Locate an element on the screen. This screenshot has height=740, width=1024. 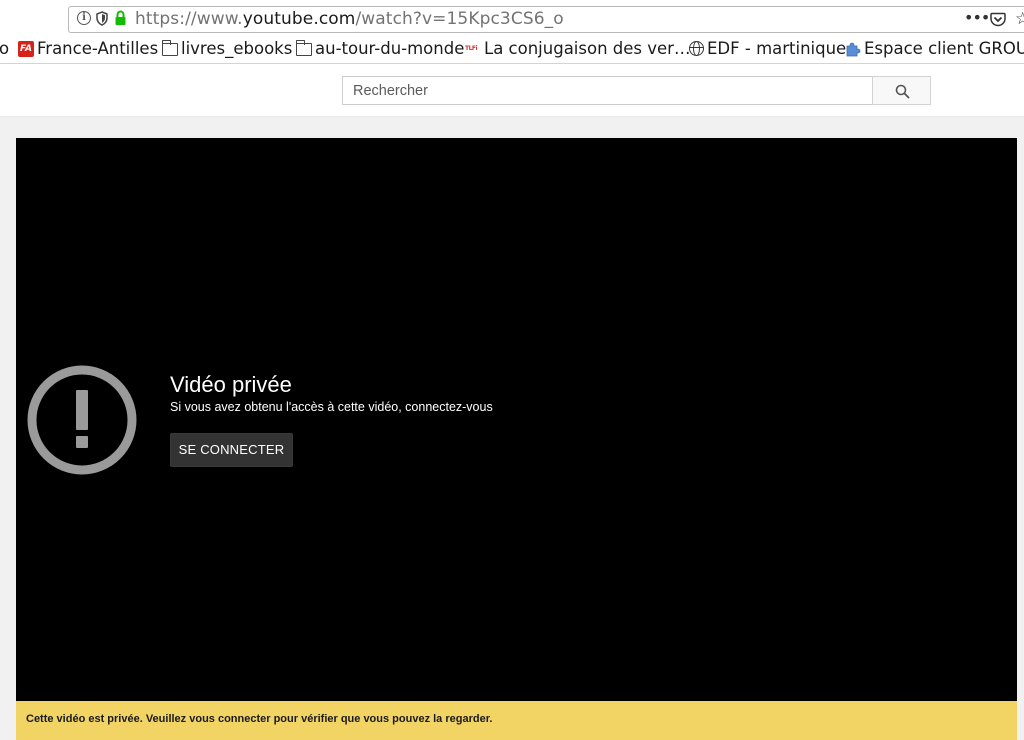
bookmark-au-tour-du-monde: au-tour-du-monde is located at coordinates (380, 48).